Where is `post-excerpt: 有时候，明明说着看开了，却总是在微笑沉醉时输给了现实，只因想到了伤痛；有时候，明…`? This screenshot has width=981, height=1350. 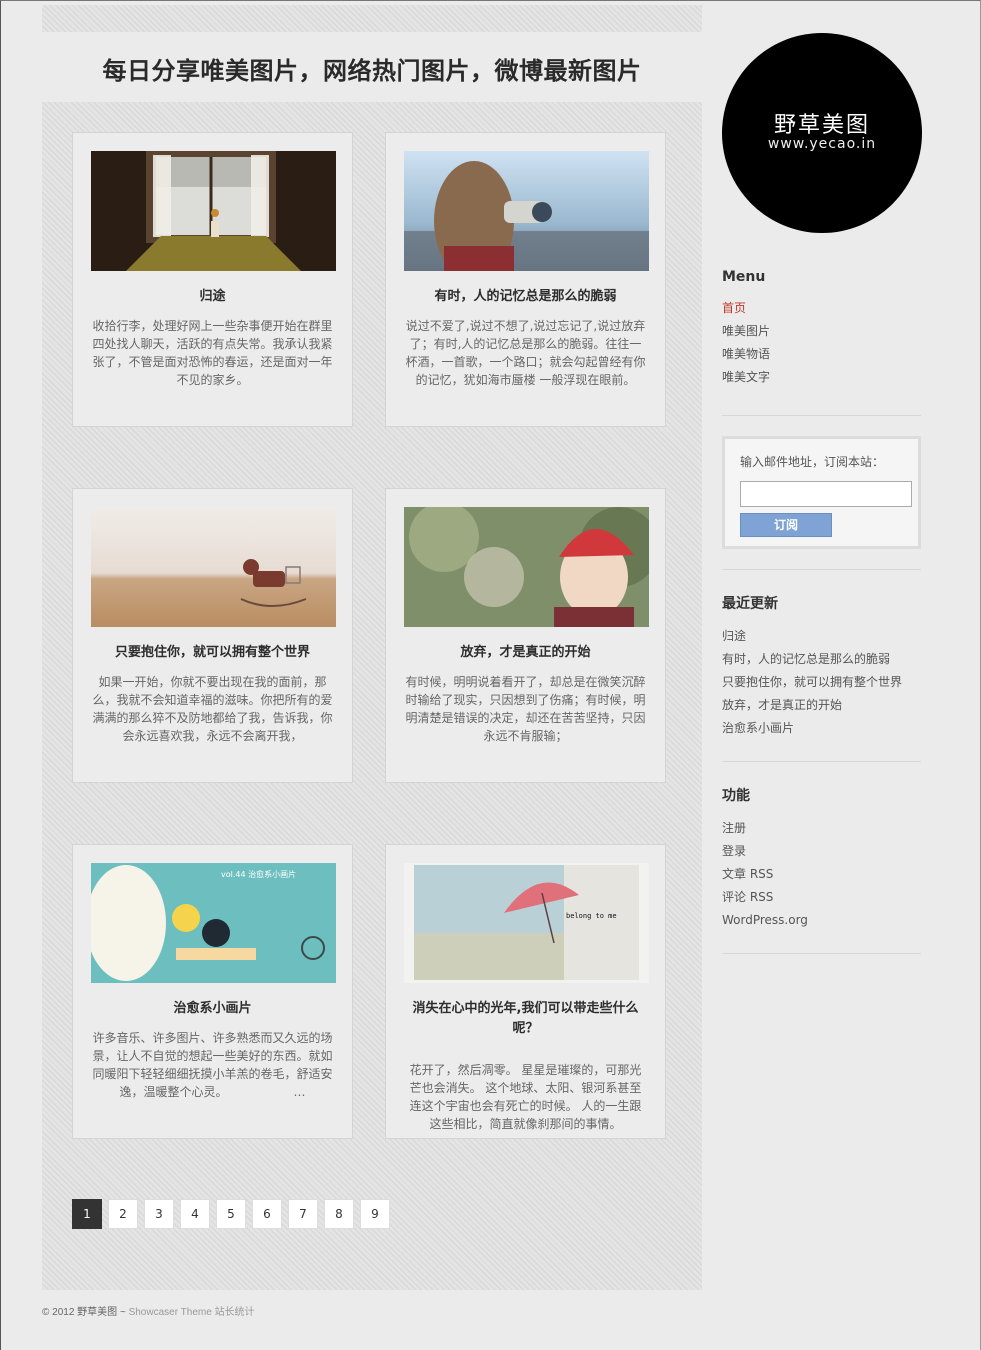
post-excerpt: 有时候，明明说着看开了，却总是在微笑沉醉时输给了现实，只因想到了伤痛；有时候，明… is located at coordinates (525, 709).